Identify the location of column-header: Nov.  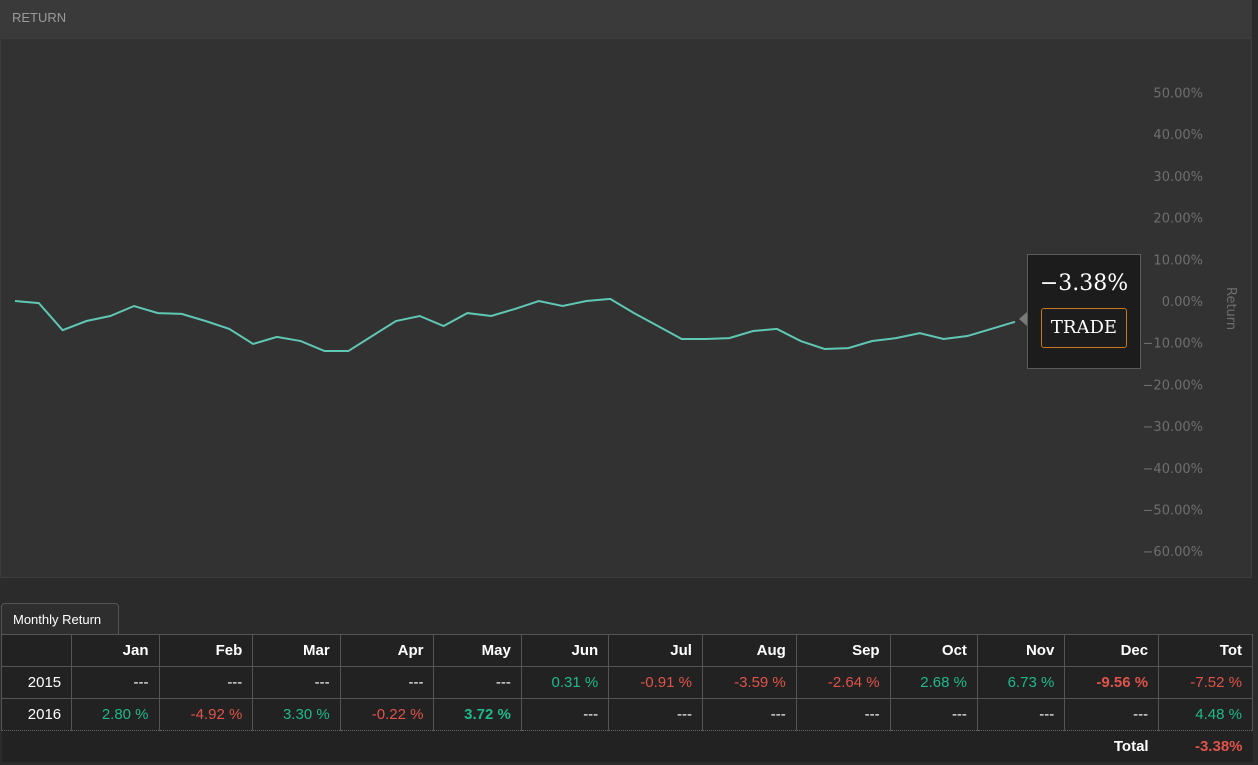
(1021, 650).